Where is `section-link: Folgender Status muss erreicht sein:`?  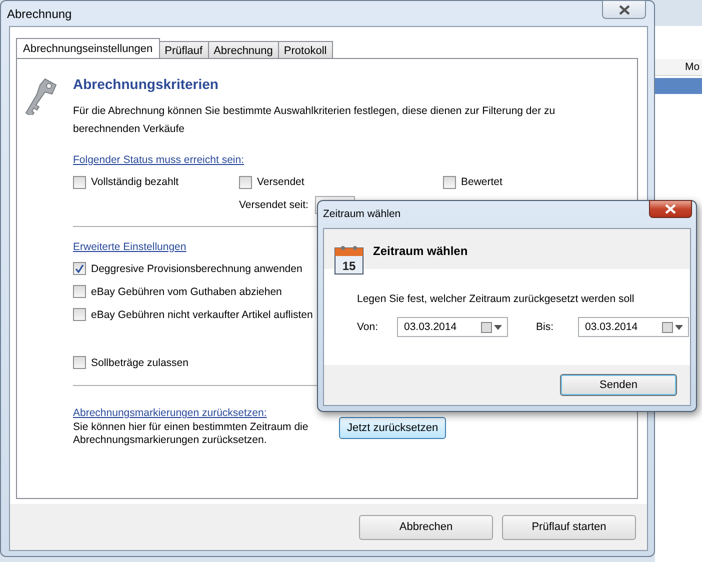
section-link: Folgender Status muss erreicht sein: is located at coordinates (158, 160).